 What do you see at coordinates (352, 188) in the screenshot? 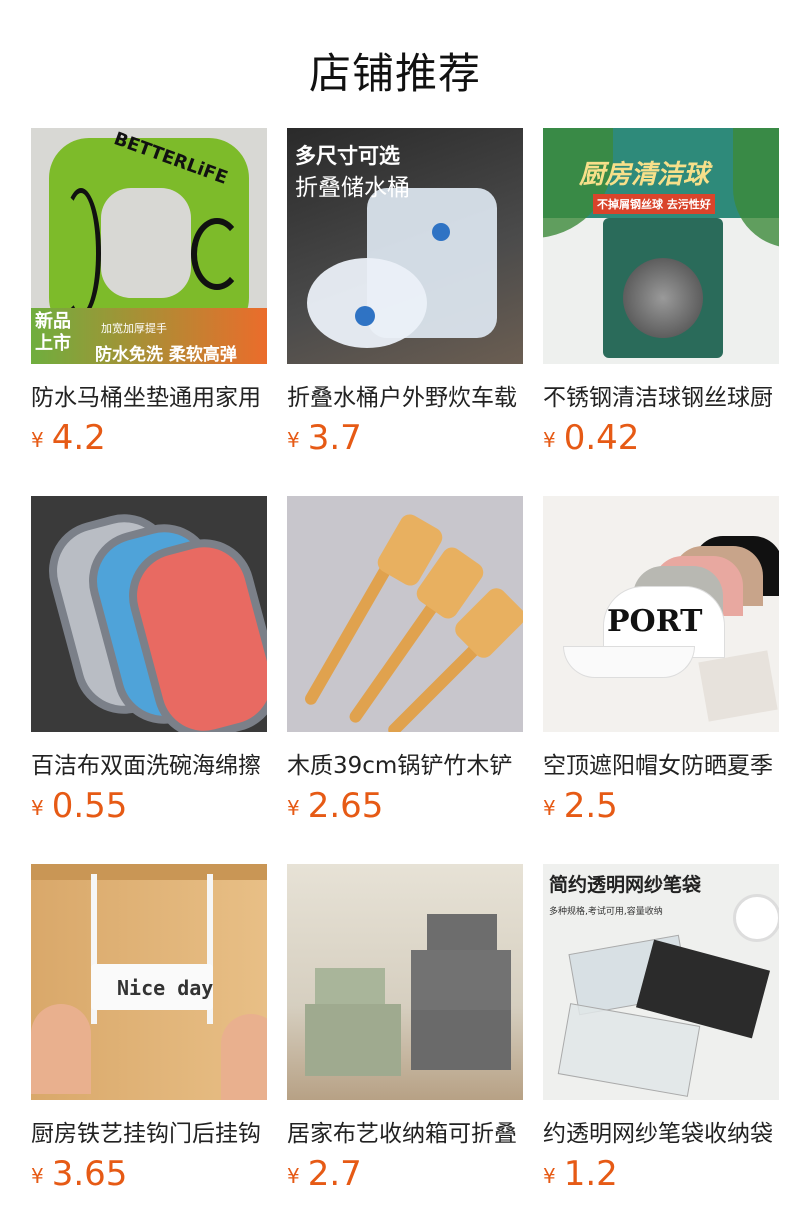
I see `overlay-line2: 折叠储水桶` at bounding box center [352, 188].